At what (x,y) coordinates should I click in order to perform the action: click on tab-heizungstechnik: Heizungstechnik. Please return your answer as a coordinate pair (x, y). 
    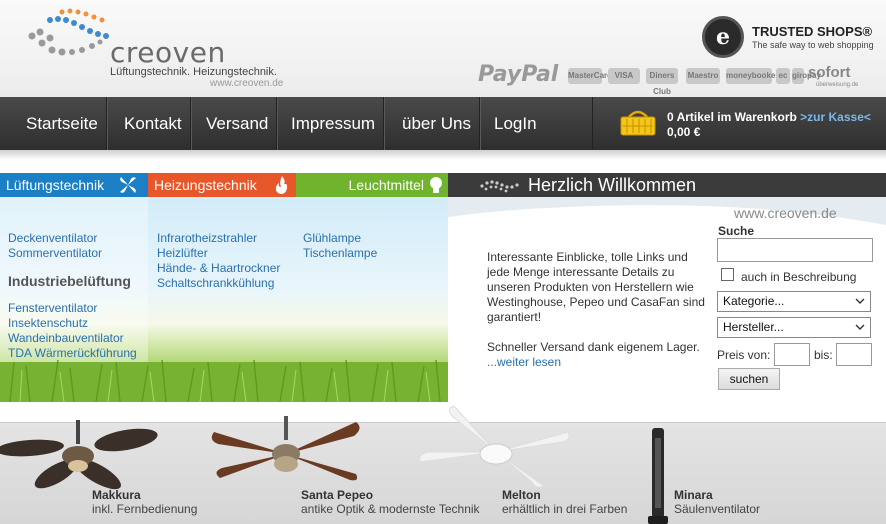
    Looking at the image, I should click on (222, 185).